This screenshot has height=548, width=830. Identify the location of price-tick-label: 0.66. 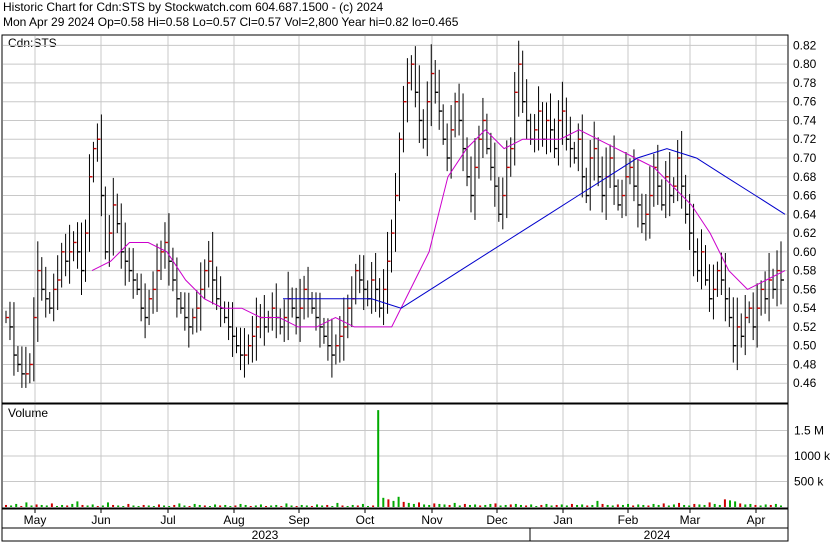
(805, 196).